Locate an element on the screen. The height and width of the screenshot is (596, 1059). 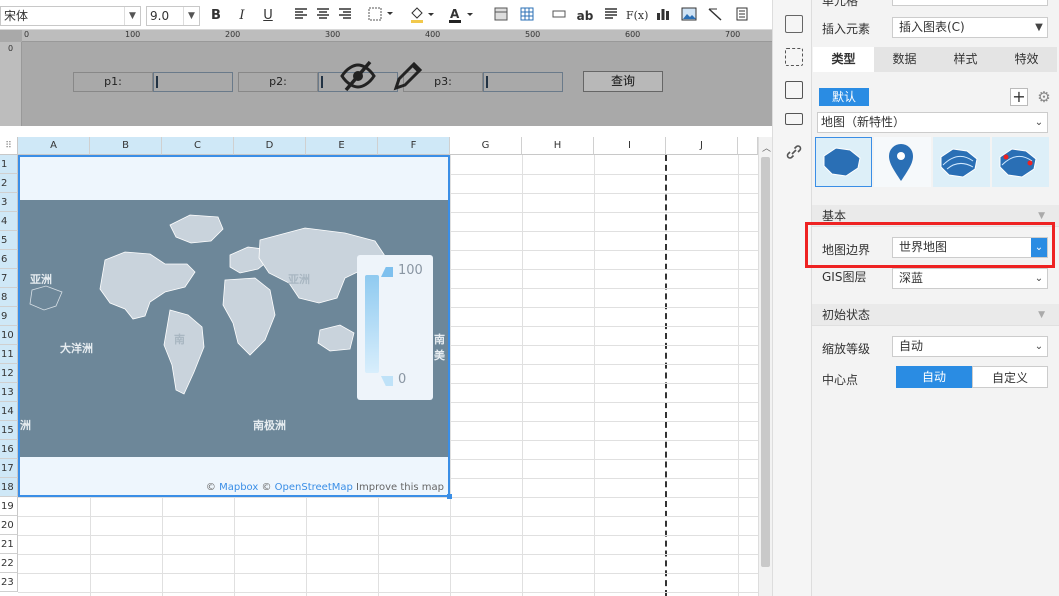
table-icon is located at coordinates (527, 16).